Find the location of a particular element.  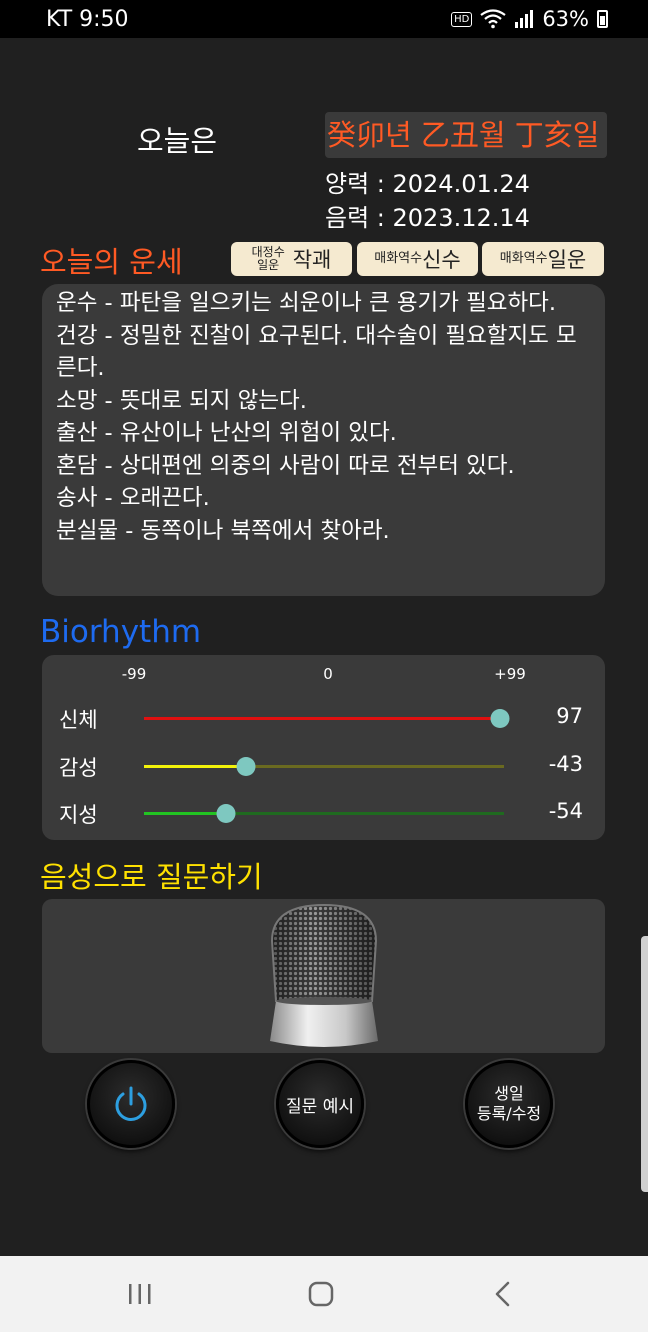

bio-row-emotional: 감성 -43 is located at coordinates (323, 765).